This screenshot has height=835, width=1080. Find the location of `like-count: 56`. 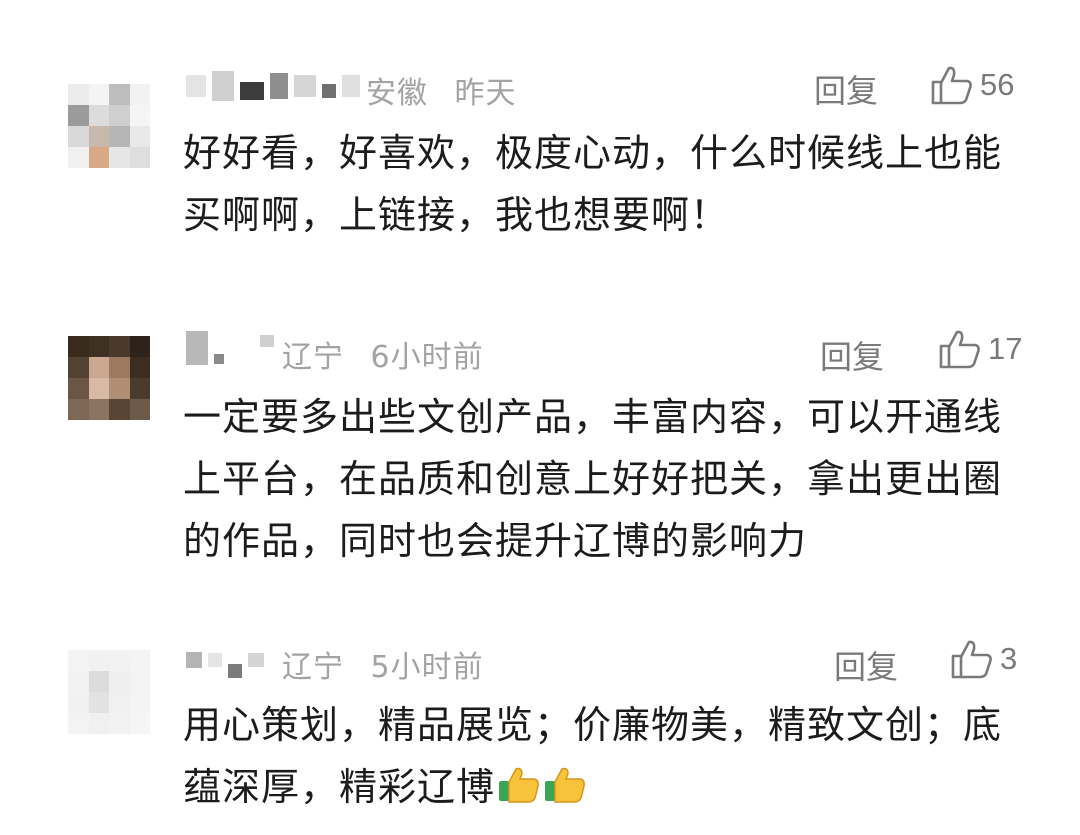

like-count: 56 is located at coordinates (997, 84).